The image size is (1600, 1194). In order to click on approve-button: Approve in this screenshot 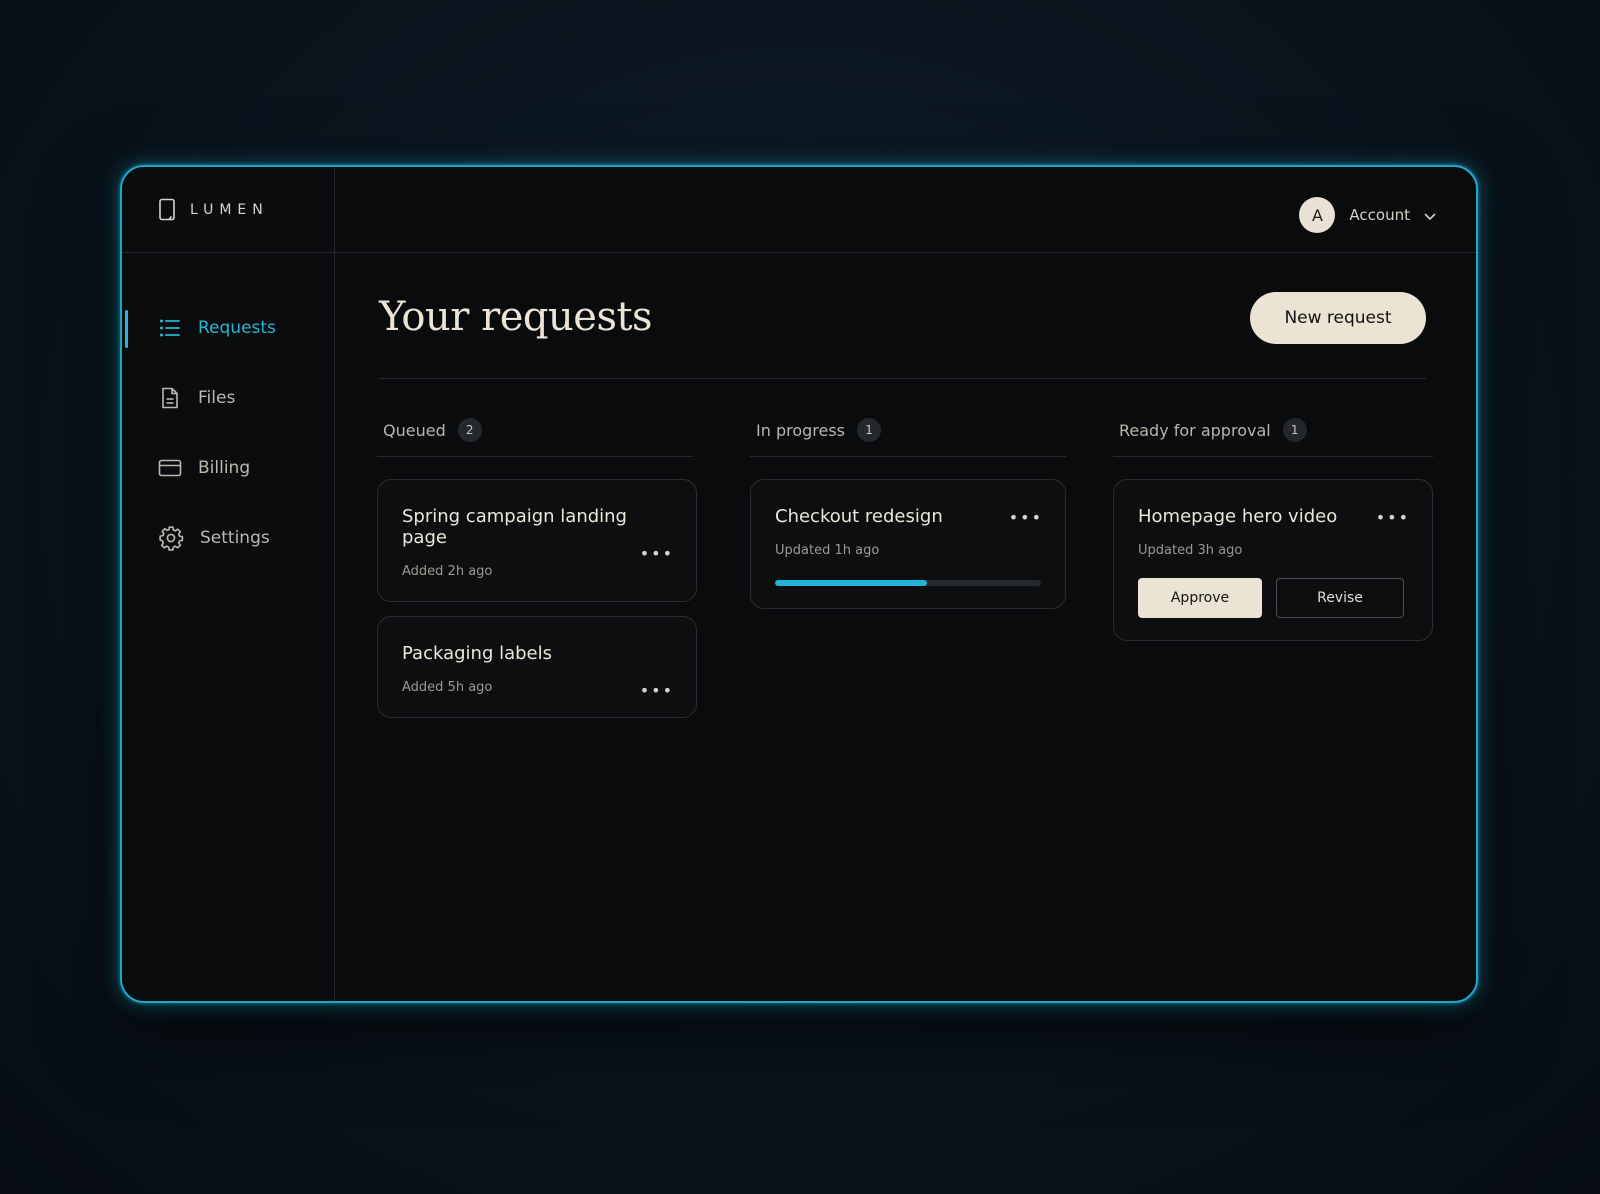, I will do `click(1200, 598)`.